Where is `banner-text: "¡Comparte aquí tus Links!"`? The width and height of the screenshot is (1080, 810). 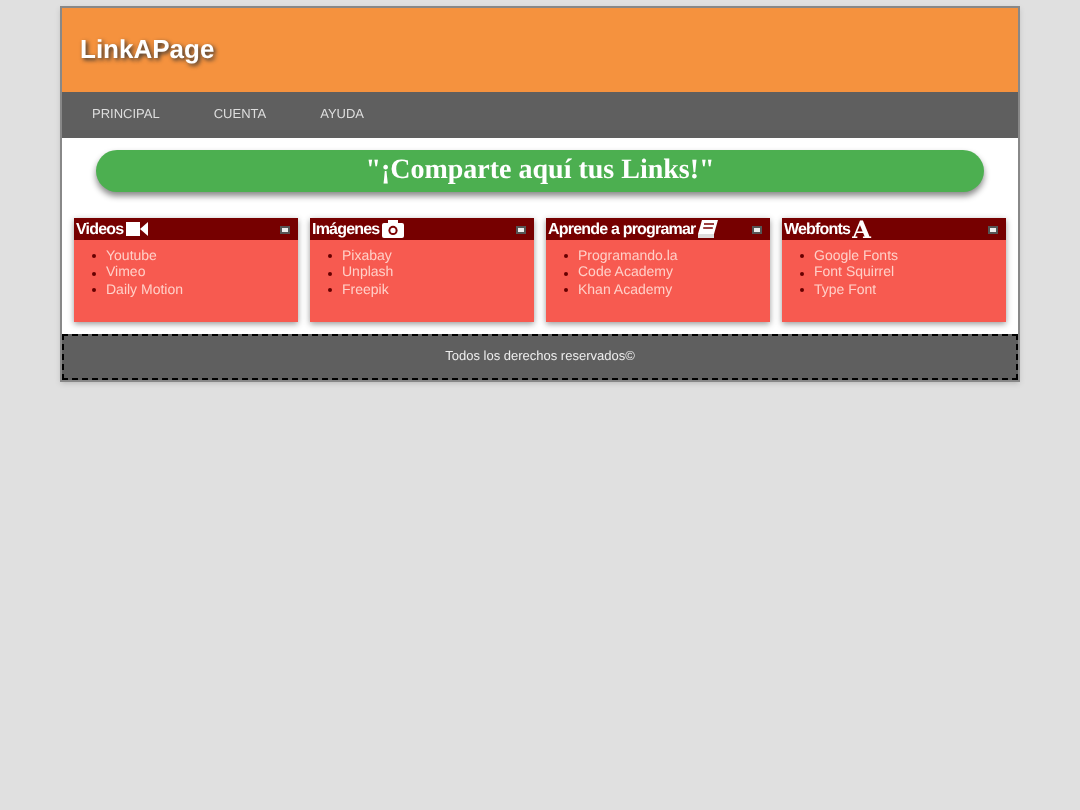
banner-text: "¡Comparte aquí tus Links!" is located at coordinates (540, 172).